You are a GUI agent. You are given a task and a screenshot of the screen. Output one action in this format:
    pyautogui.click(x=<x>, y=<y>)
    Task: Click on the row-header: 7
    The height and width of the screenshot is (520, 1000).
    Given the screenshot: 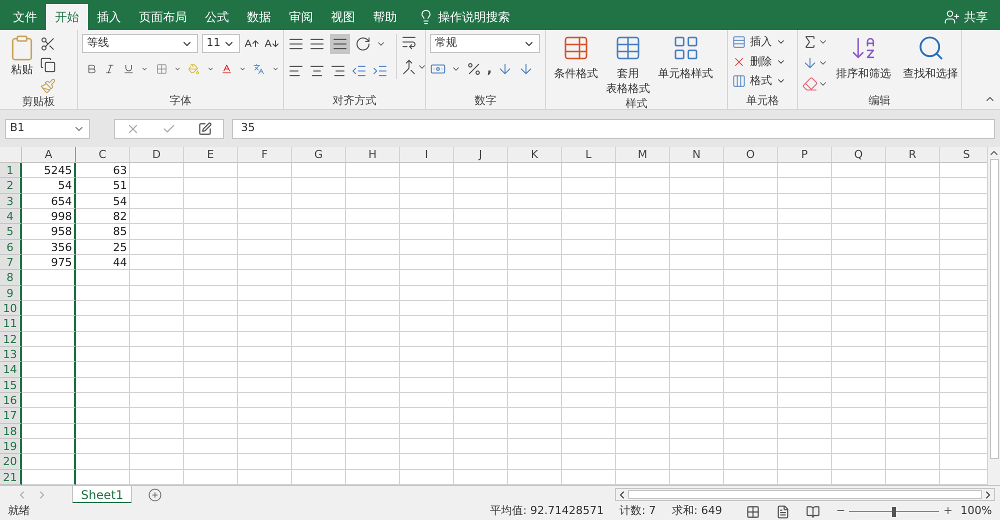 What is the action you would take?
    pyautogui.click(x=11, y=262)
    